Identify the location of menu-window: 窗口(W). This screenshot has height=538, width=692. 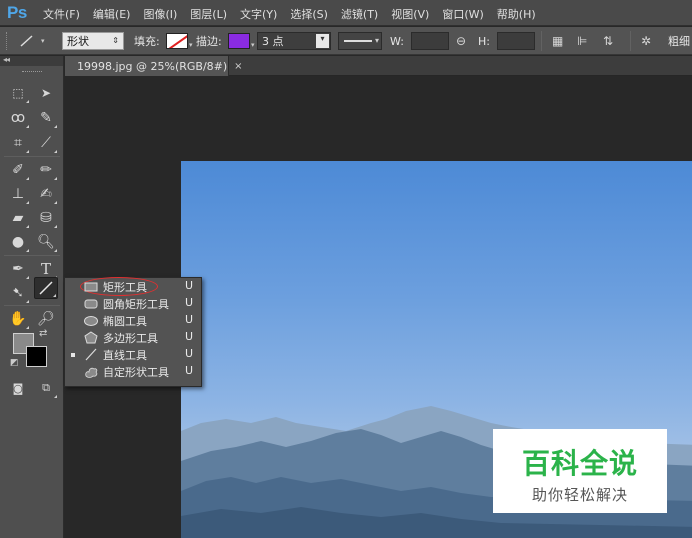
(462, 14).